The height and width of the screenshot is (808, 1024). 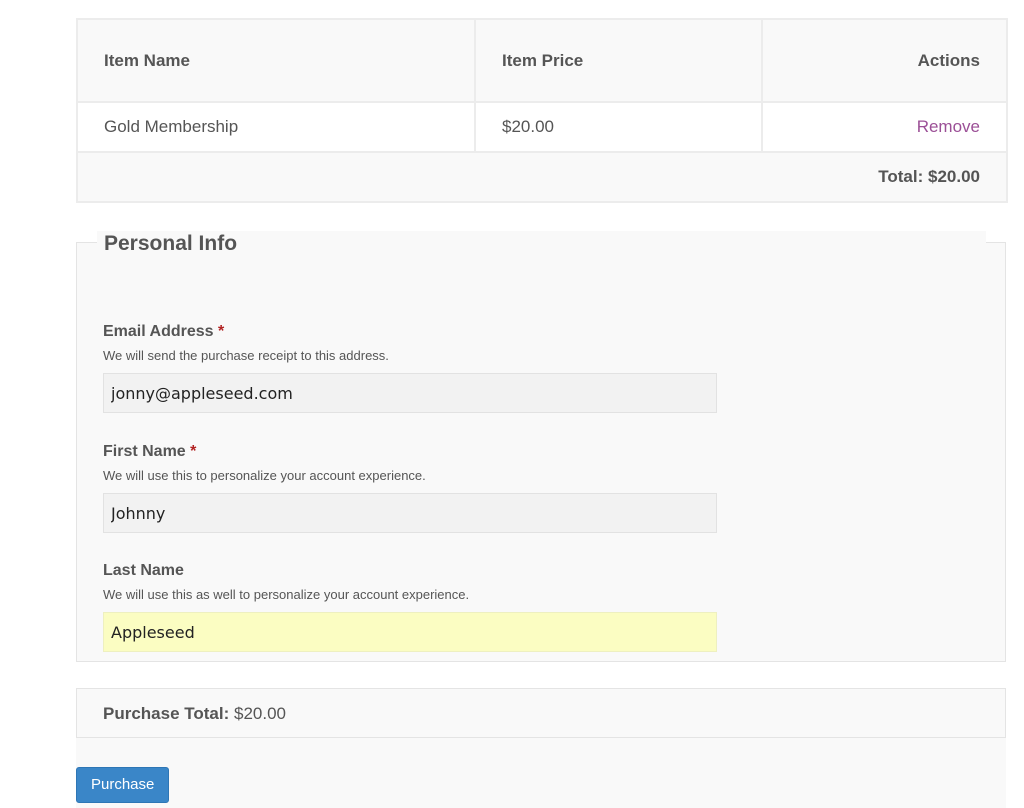 What do you see at coordinates (618, 127) in the screenshot?
I see `item-price-cell: $20.00` at bounding box center [618, 127].